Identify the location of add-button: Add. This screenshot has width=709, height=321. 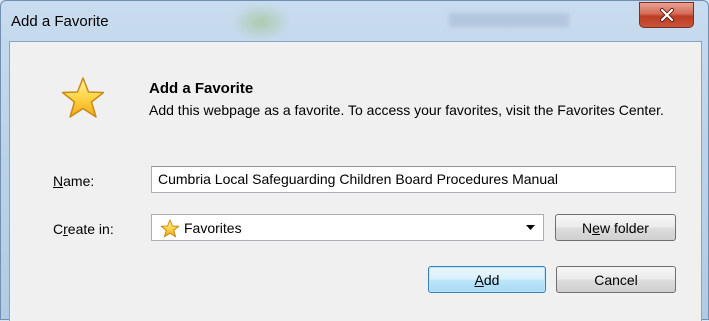
(487, 279).